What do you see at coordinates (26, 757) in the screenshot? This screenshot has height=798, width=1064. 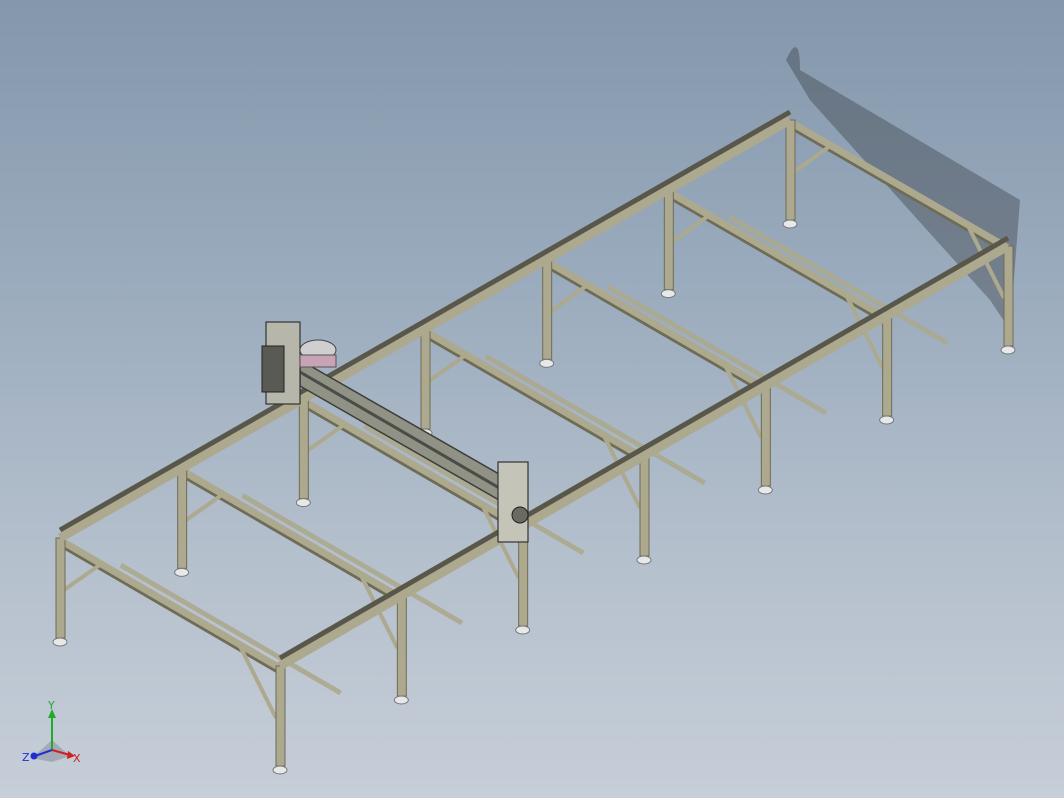 I see `z-axis-label: Z` at bounding box center [26, 757].